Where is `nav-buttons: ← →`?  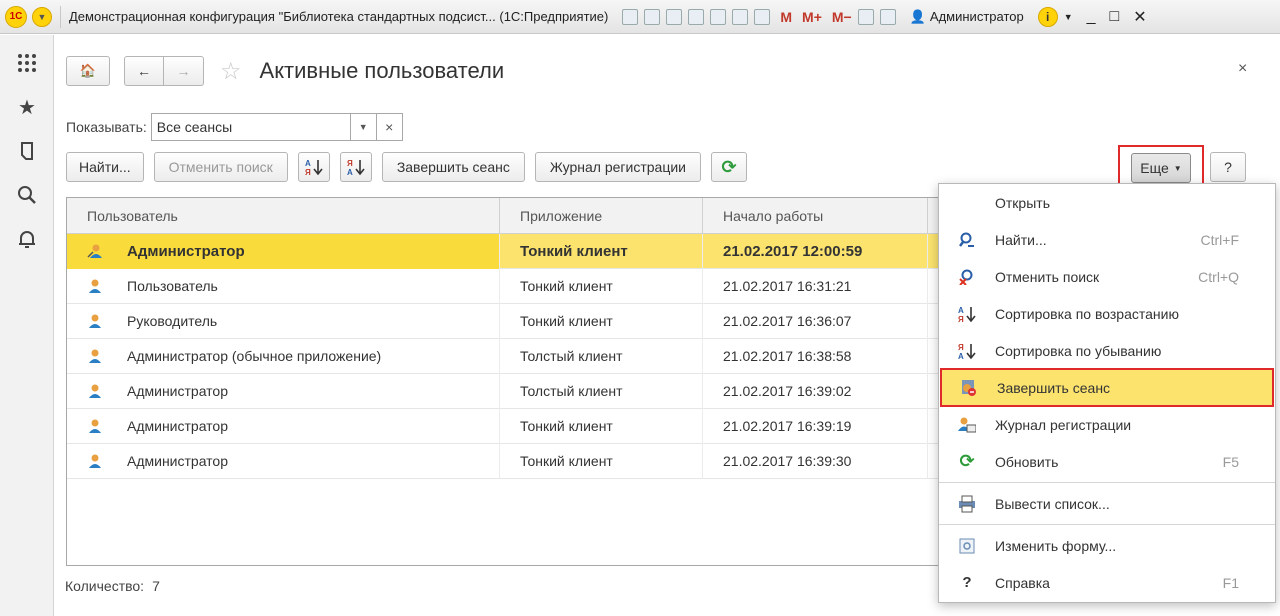
nav-buttons: ← → is located at coordinates (164, 71).